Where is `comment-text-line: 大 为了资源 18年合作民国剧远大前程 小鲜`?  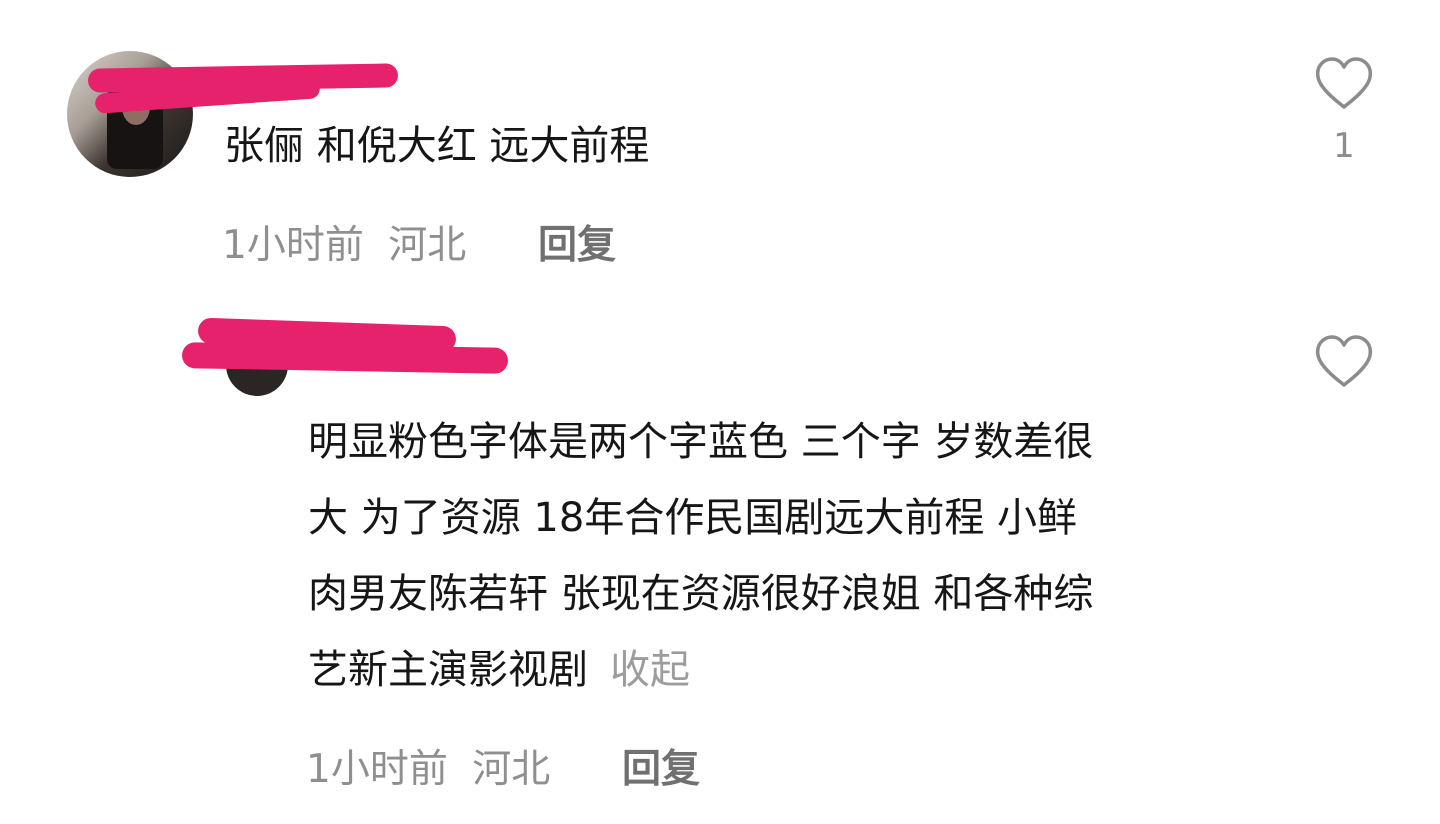
comment-text-line: 大 为了资源 18年合作民国剧远大前程 小鲜 is located at coordinates (693, 518).